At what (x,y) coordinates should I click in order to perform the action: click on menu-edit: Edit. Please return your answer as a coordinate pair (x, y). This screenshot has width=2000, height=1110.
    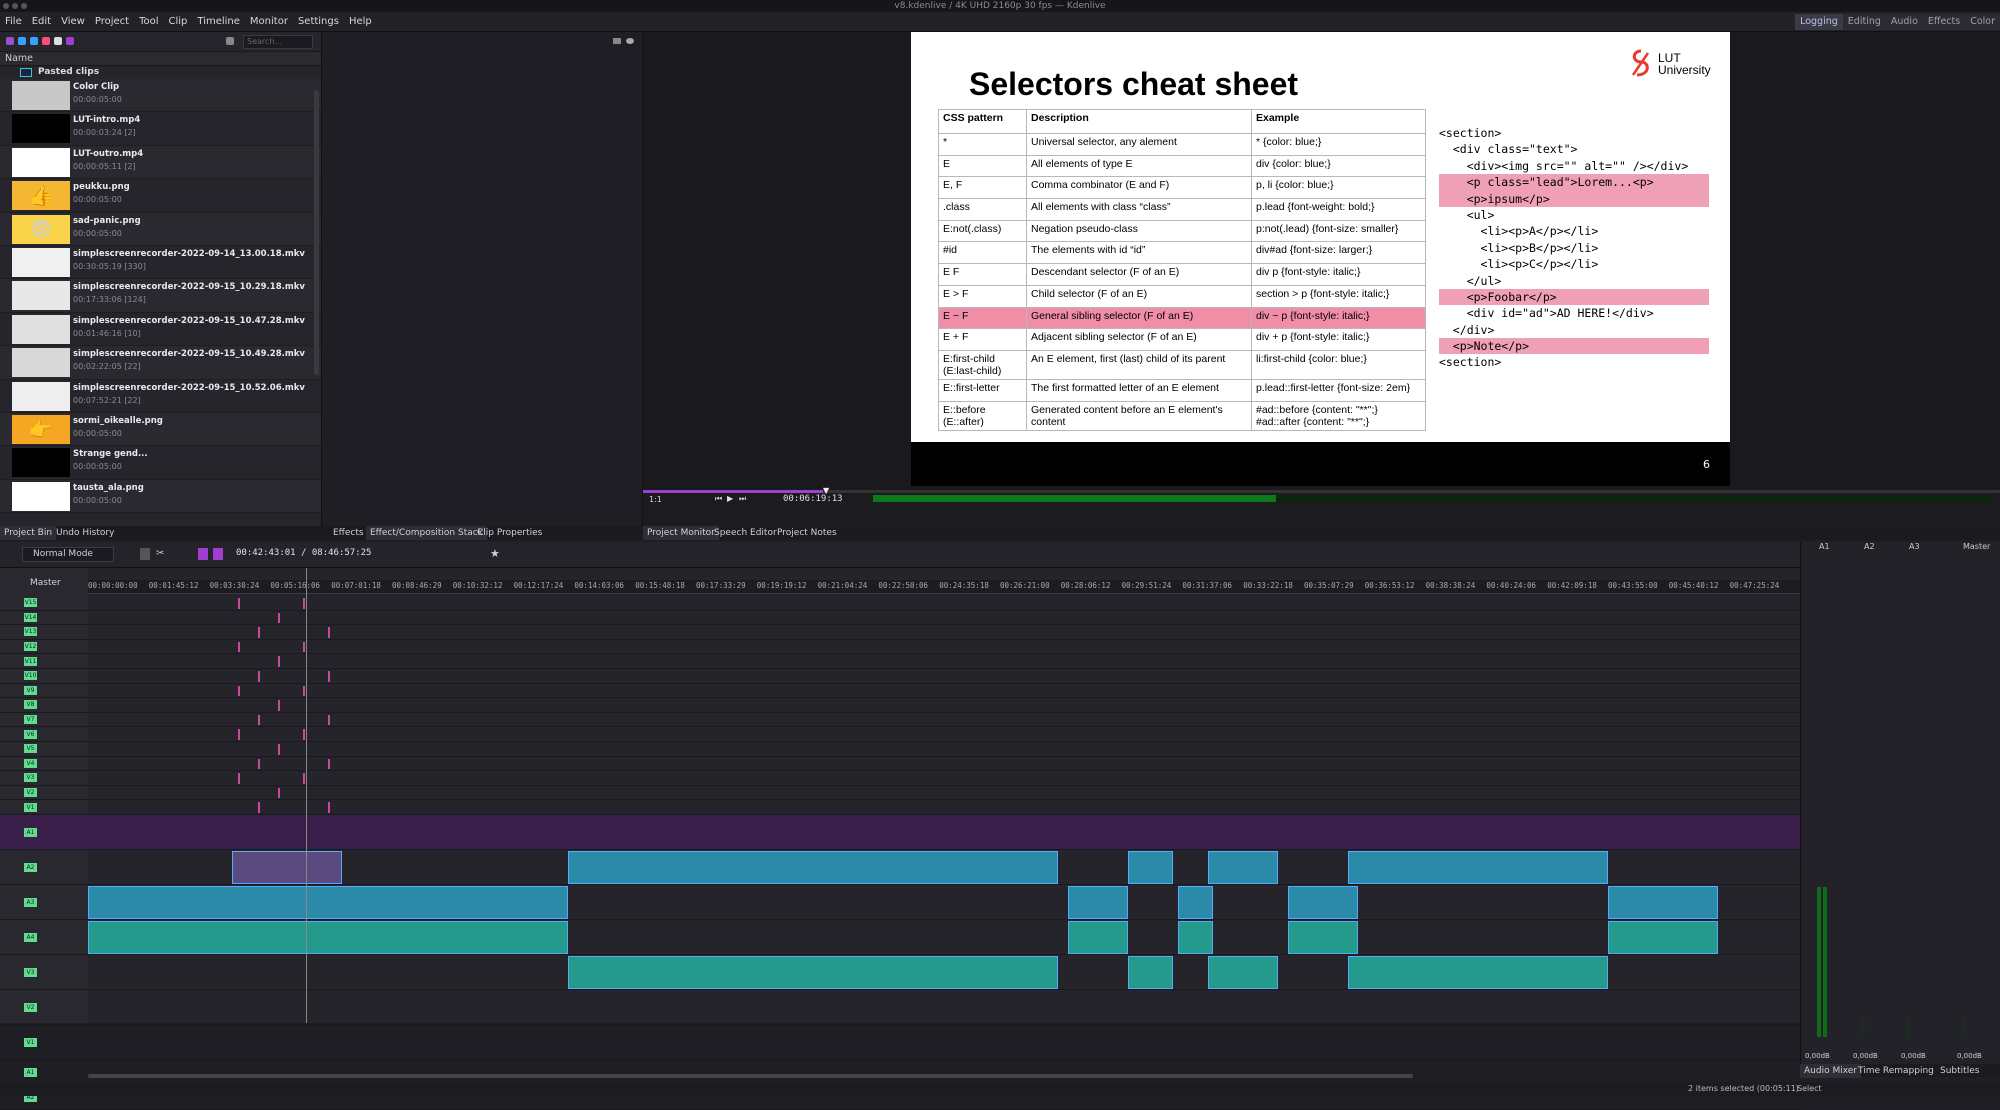
    Looking at the image, I should click on (41, 22).